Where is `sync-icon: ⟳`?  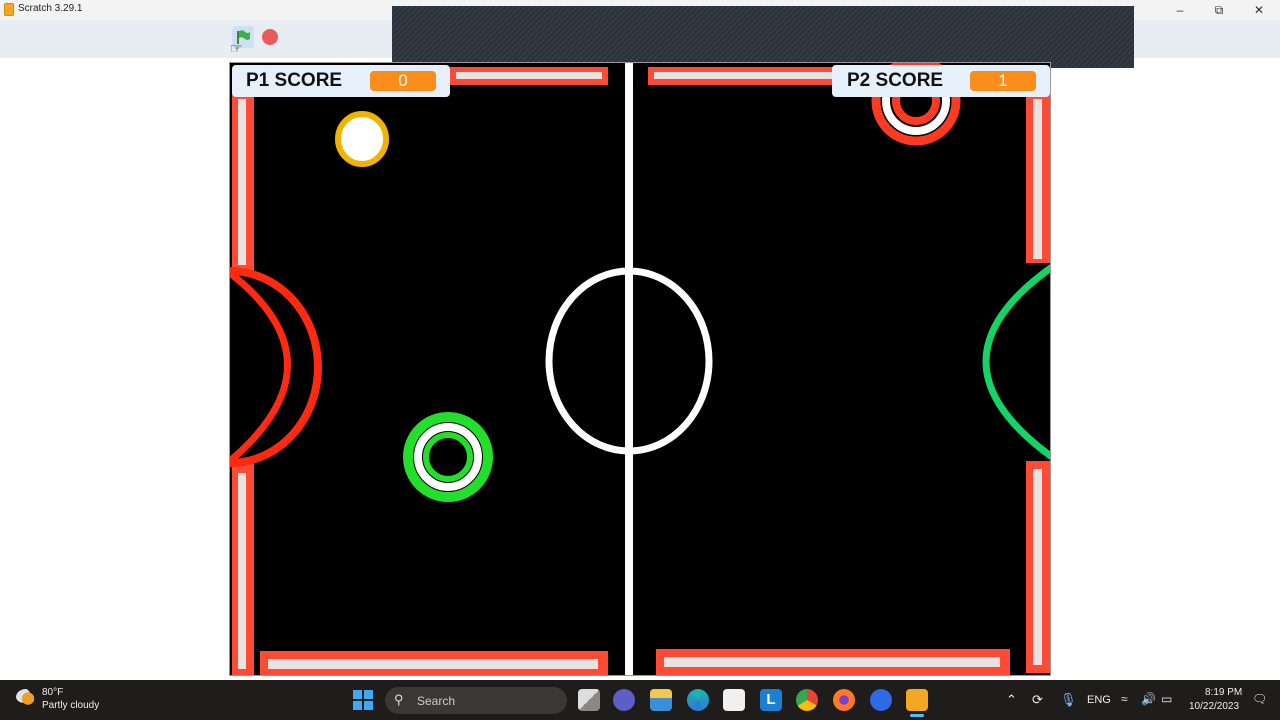
sync-icon: ⟳ is located at coordinates (1037, 700).